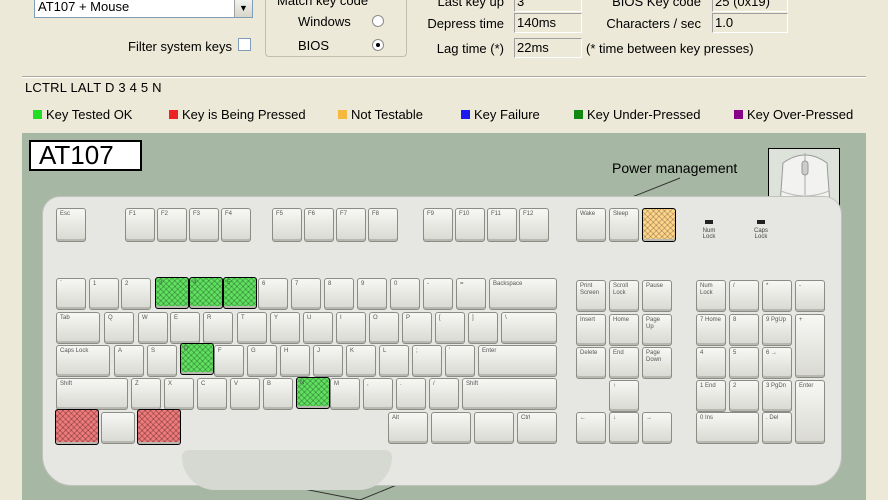  I want to click on key-sleep: Sleep, so click(624, 225).